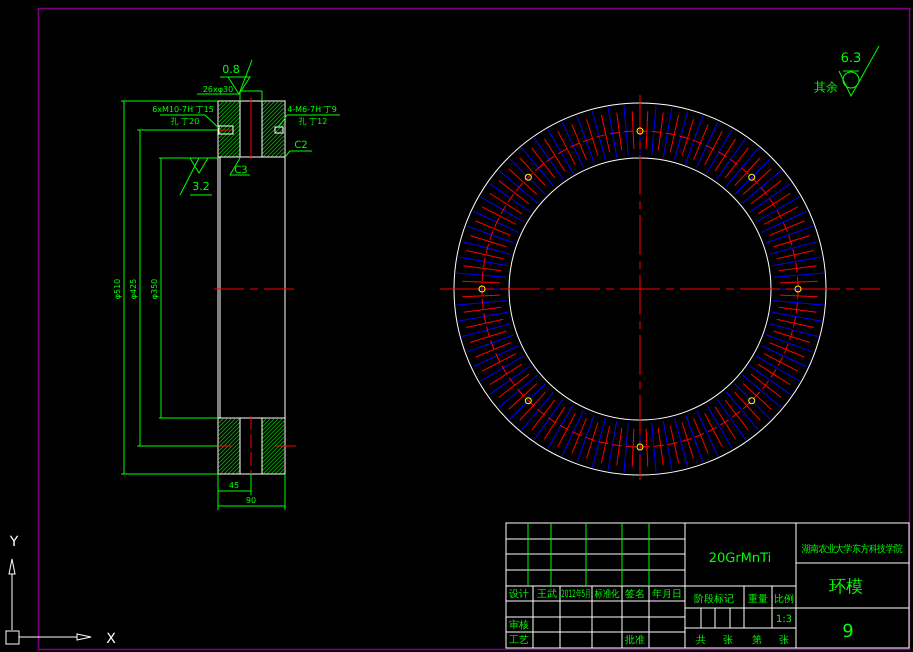 Image resolution: width=913 pixels, height=652 pixels. I want to click on title-block-label: 设计, so click(519, 594).